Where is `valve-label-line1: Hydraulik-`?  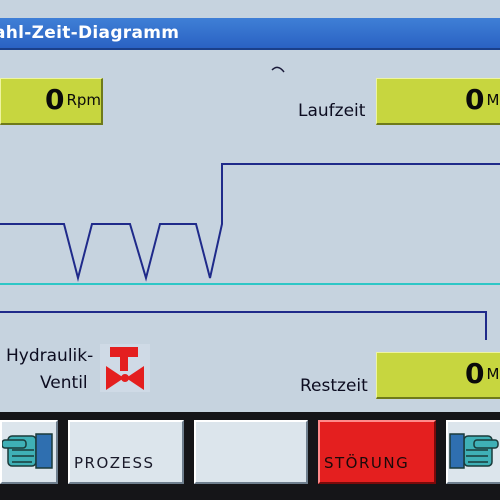 valve-label-line1: Hydraulik- is located at coordinates (50, 356).